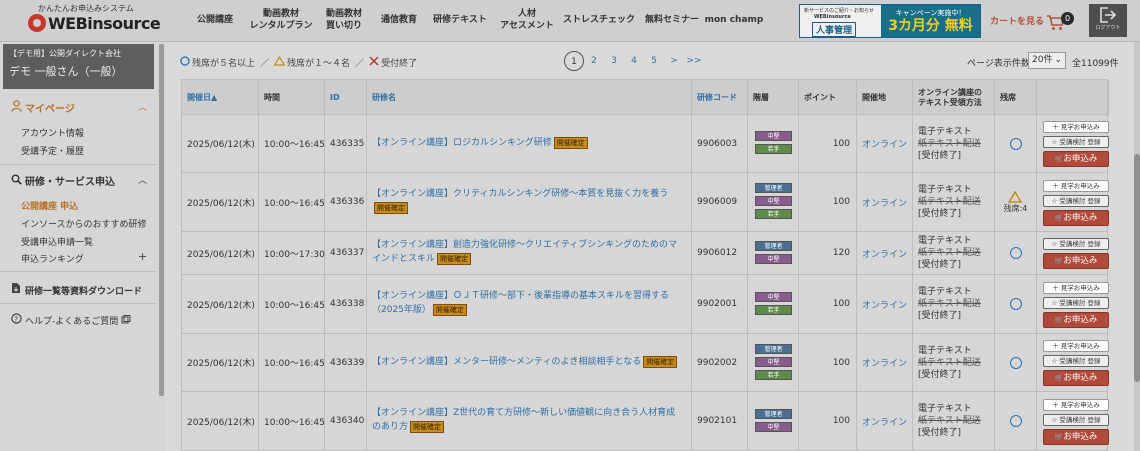 The width and height of the screenshot is (1140, 451). I want to click on cell-actions: ＋ 見学お申込み ☆ 受講検討 登録 🛒お申込み, so click(1073, 202).